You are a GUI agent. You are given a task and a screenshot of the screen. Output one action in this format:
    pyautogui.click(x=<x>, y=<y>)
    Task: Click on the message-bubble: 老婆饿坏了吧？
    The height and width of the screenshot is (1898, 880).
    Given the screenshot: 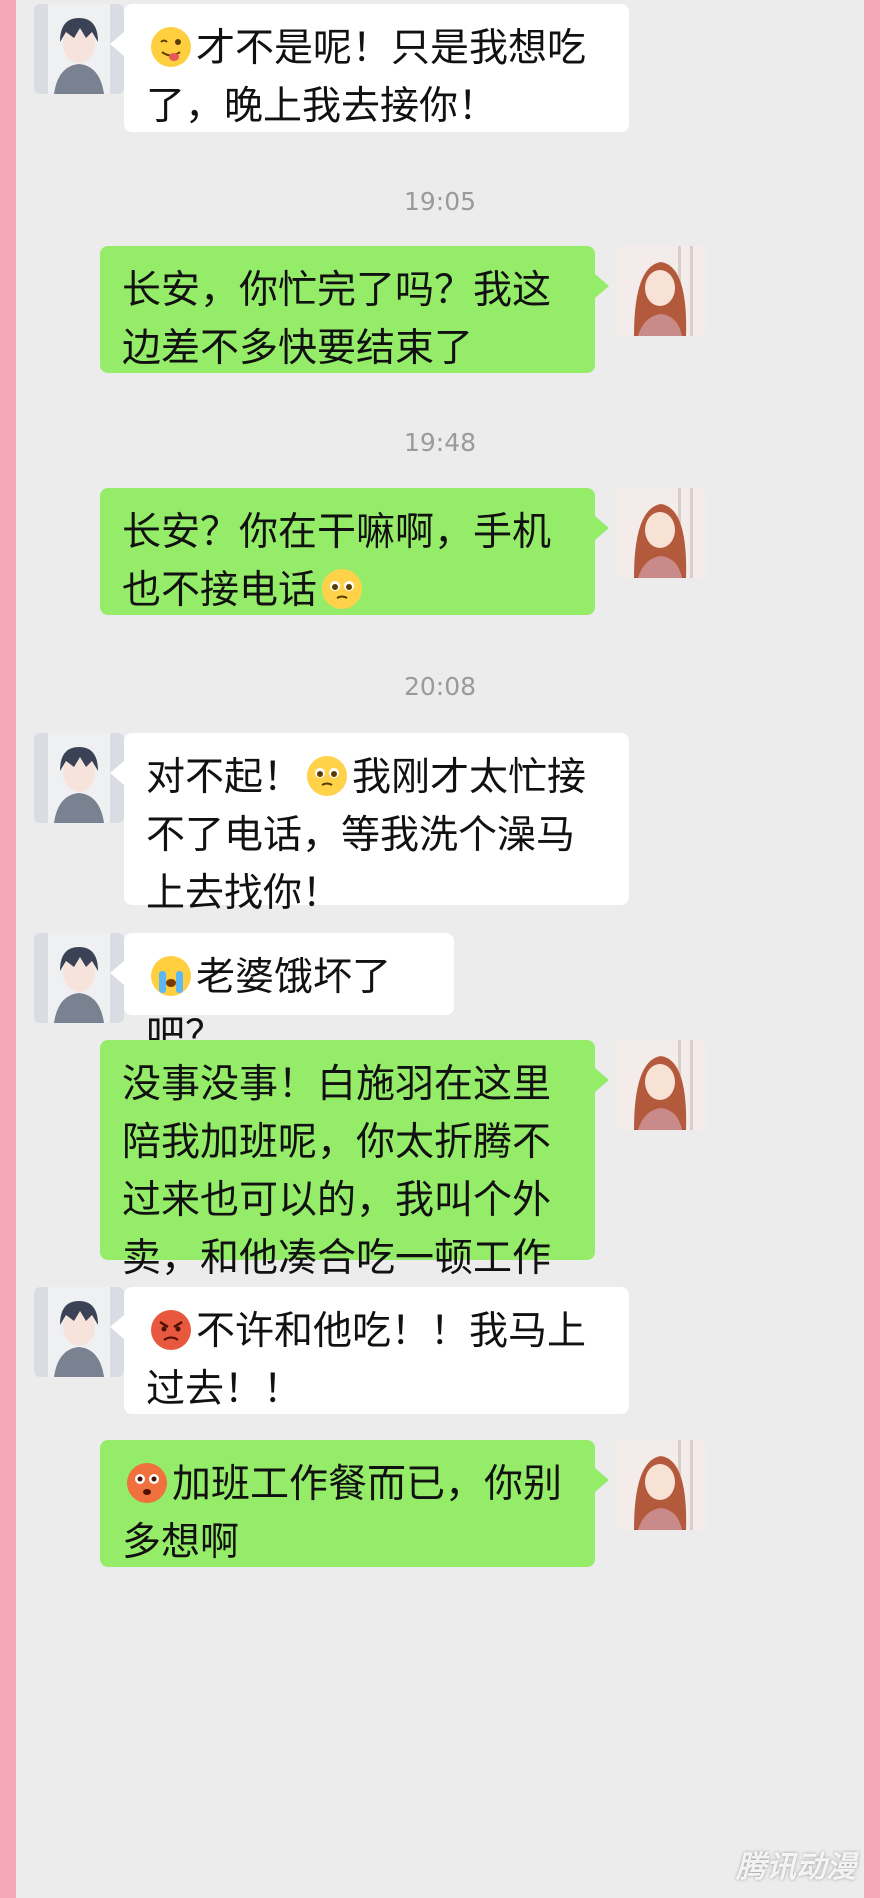 What is the action you would take?
    pyautogui.click(x=282, y=995)
    